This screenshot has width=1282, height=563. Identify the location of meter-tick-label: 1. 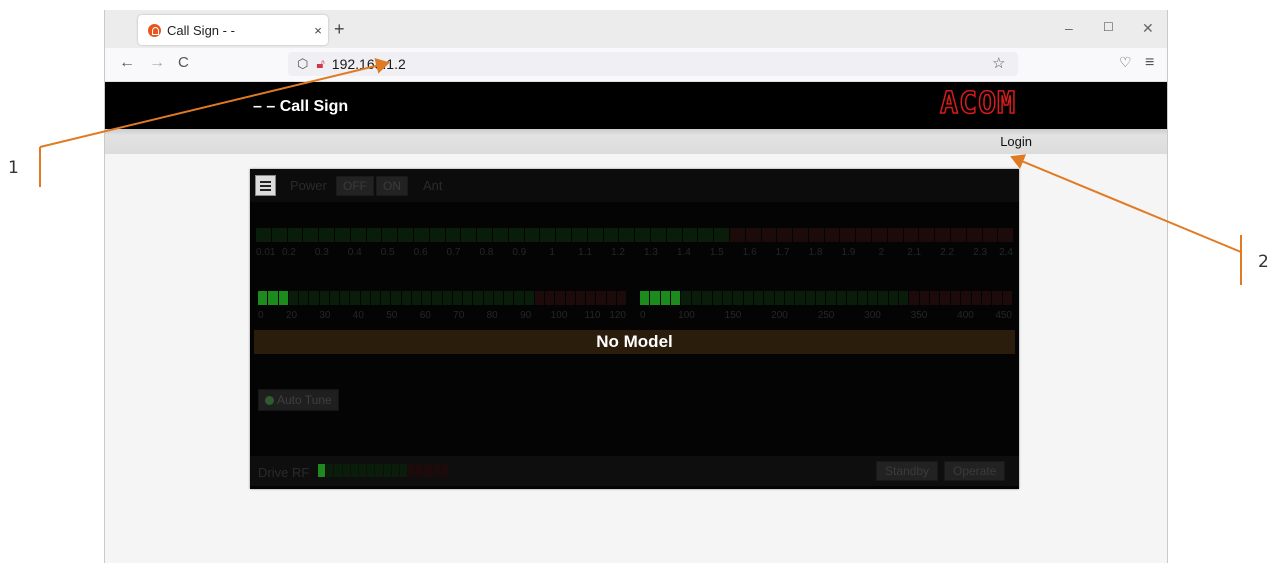
(552, 252).